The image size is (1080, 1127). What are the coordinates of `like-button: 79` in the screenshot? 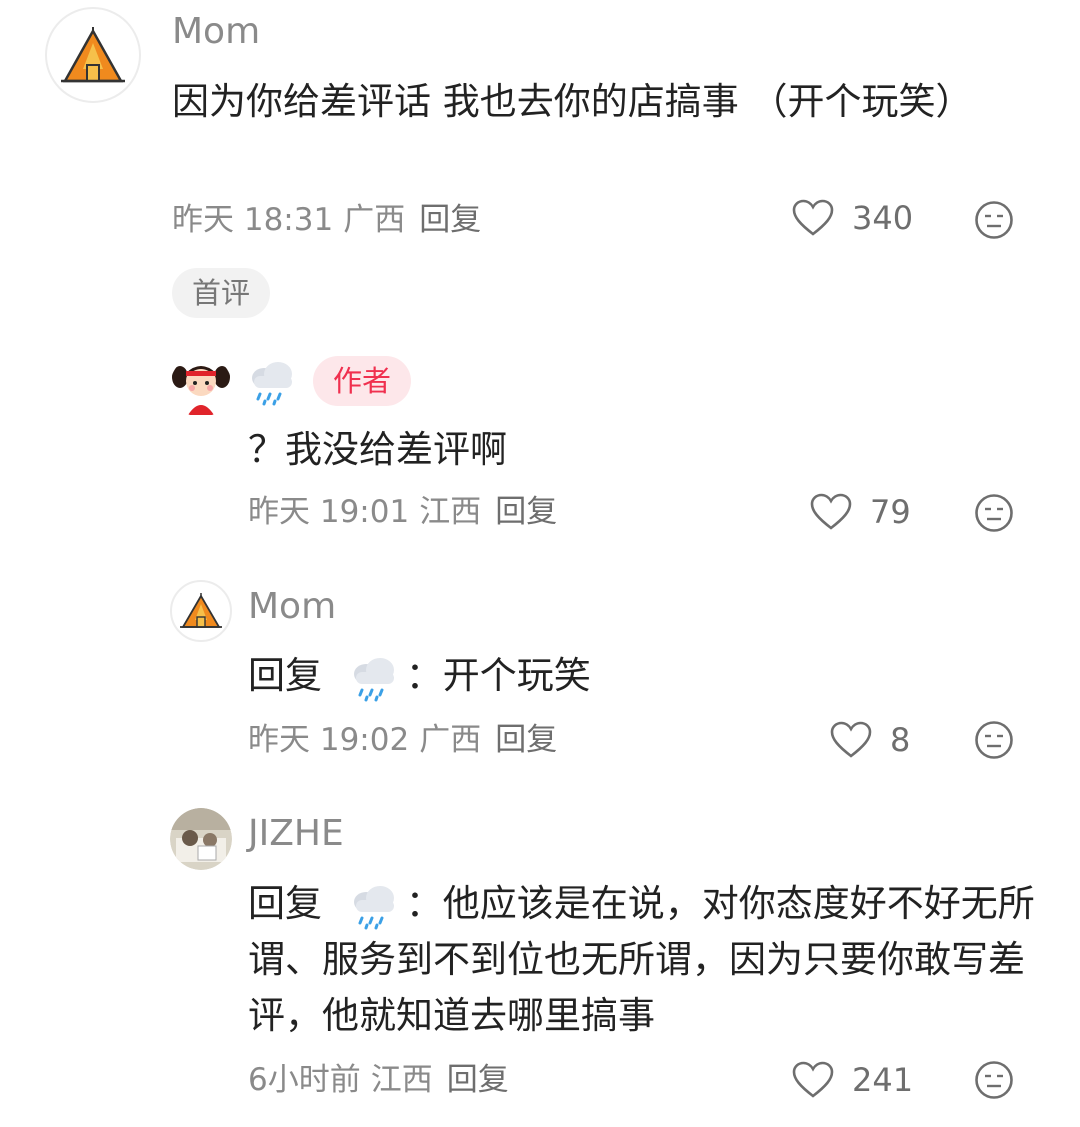 It's located at (860, 512).